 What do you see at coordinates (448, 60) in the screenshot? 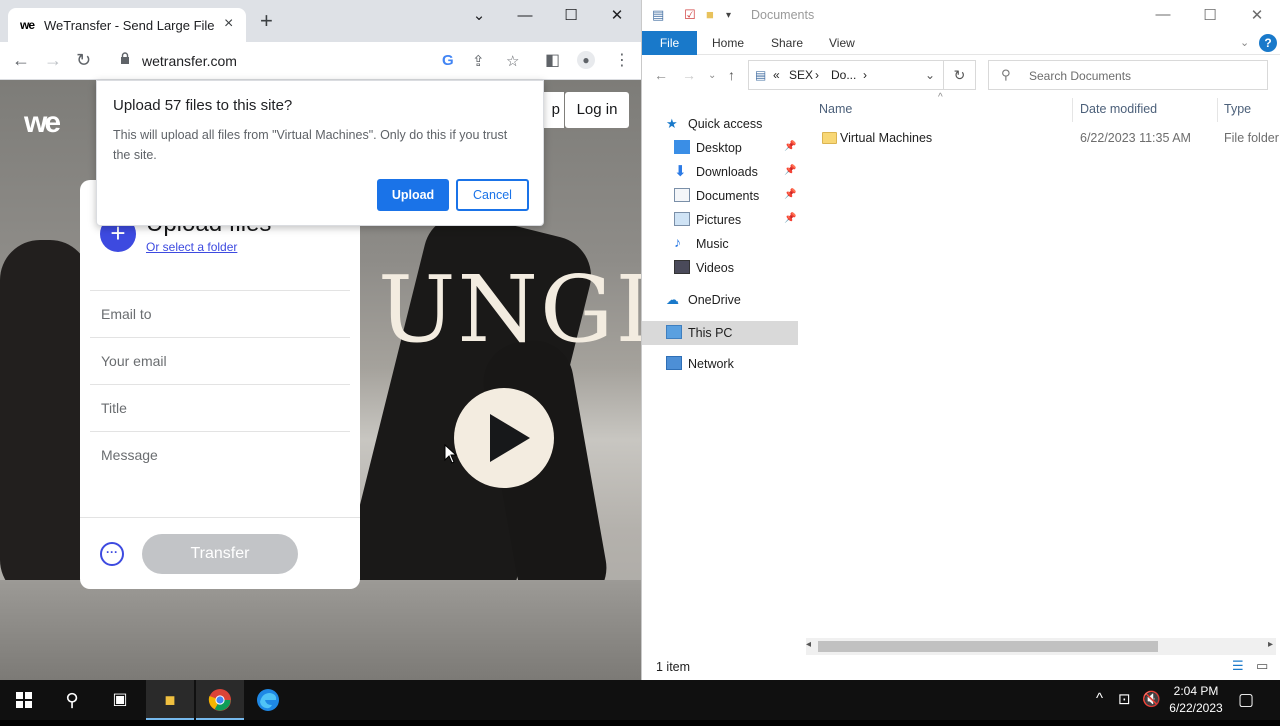
I see `google-icon: G` at bounding box center [448, 60].